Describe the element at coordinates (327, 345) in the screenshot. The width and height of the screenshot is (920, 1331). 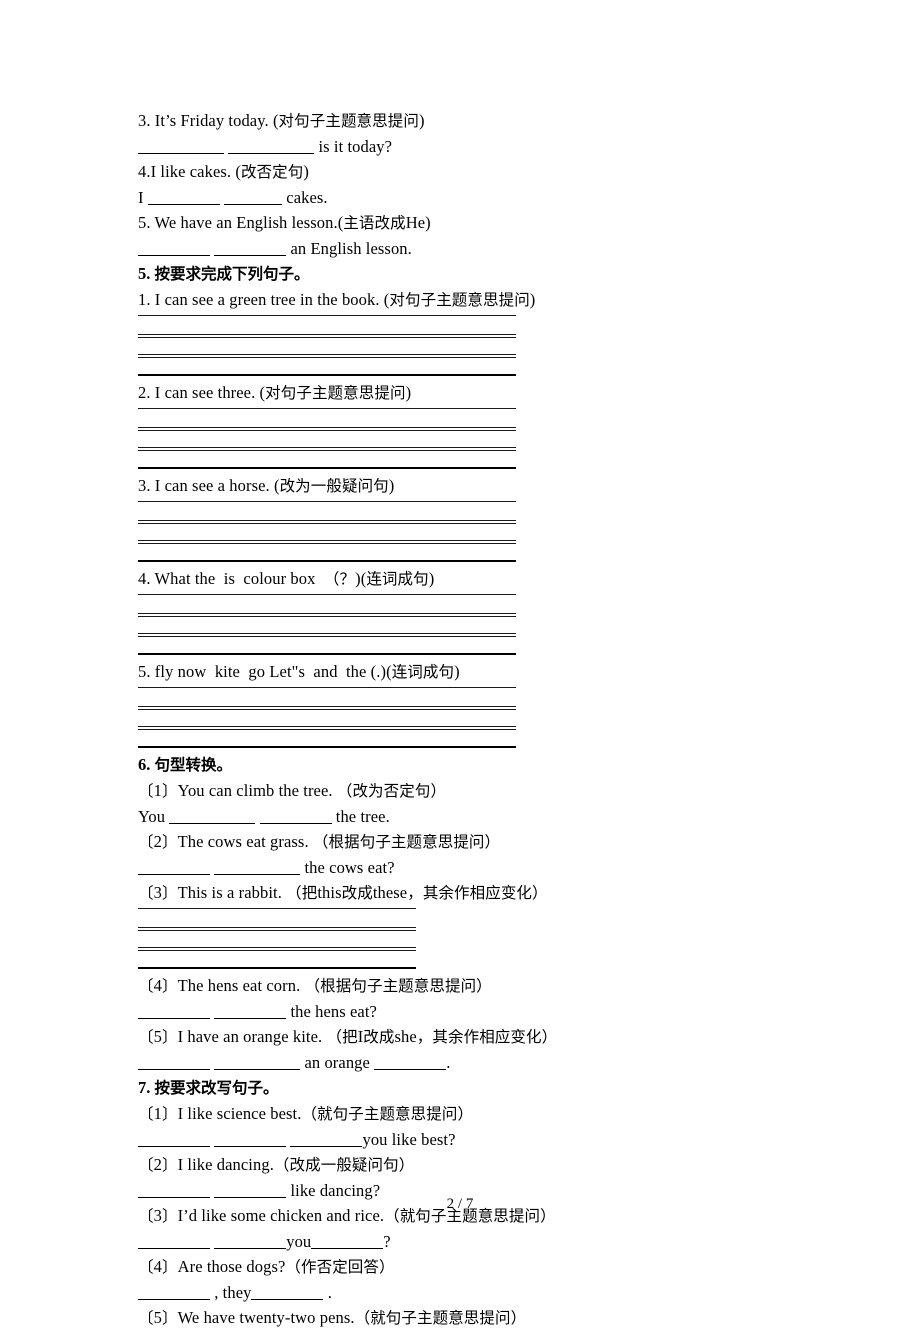
I see `section5-item-1-rules` at that location.